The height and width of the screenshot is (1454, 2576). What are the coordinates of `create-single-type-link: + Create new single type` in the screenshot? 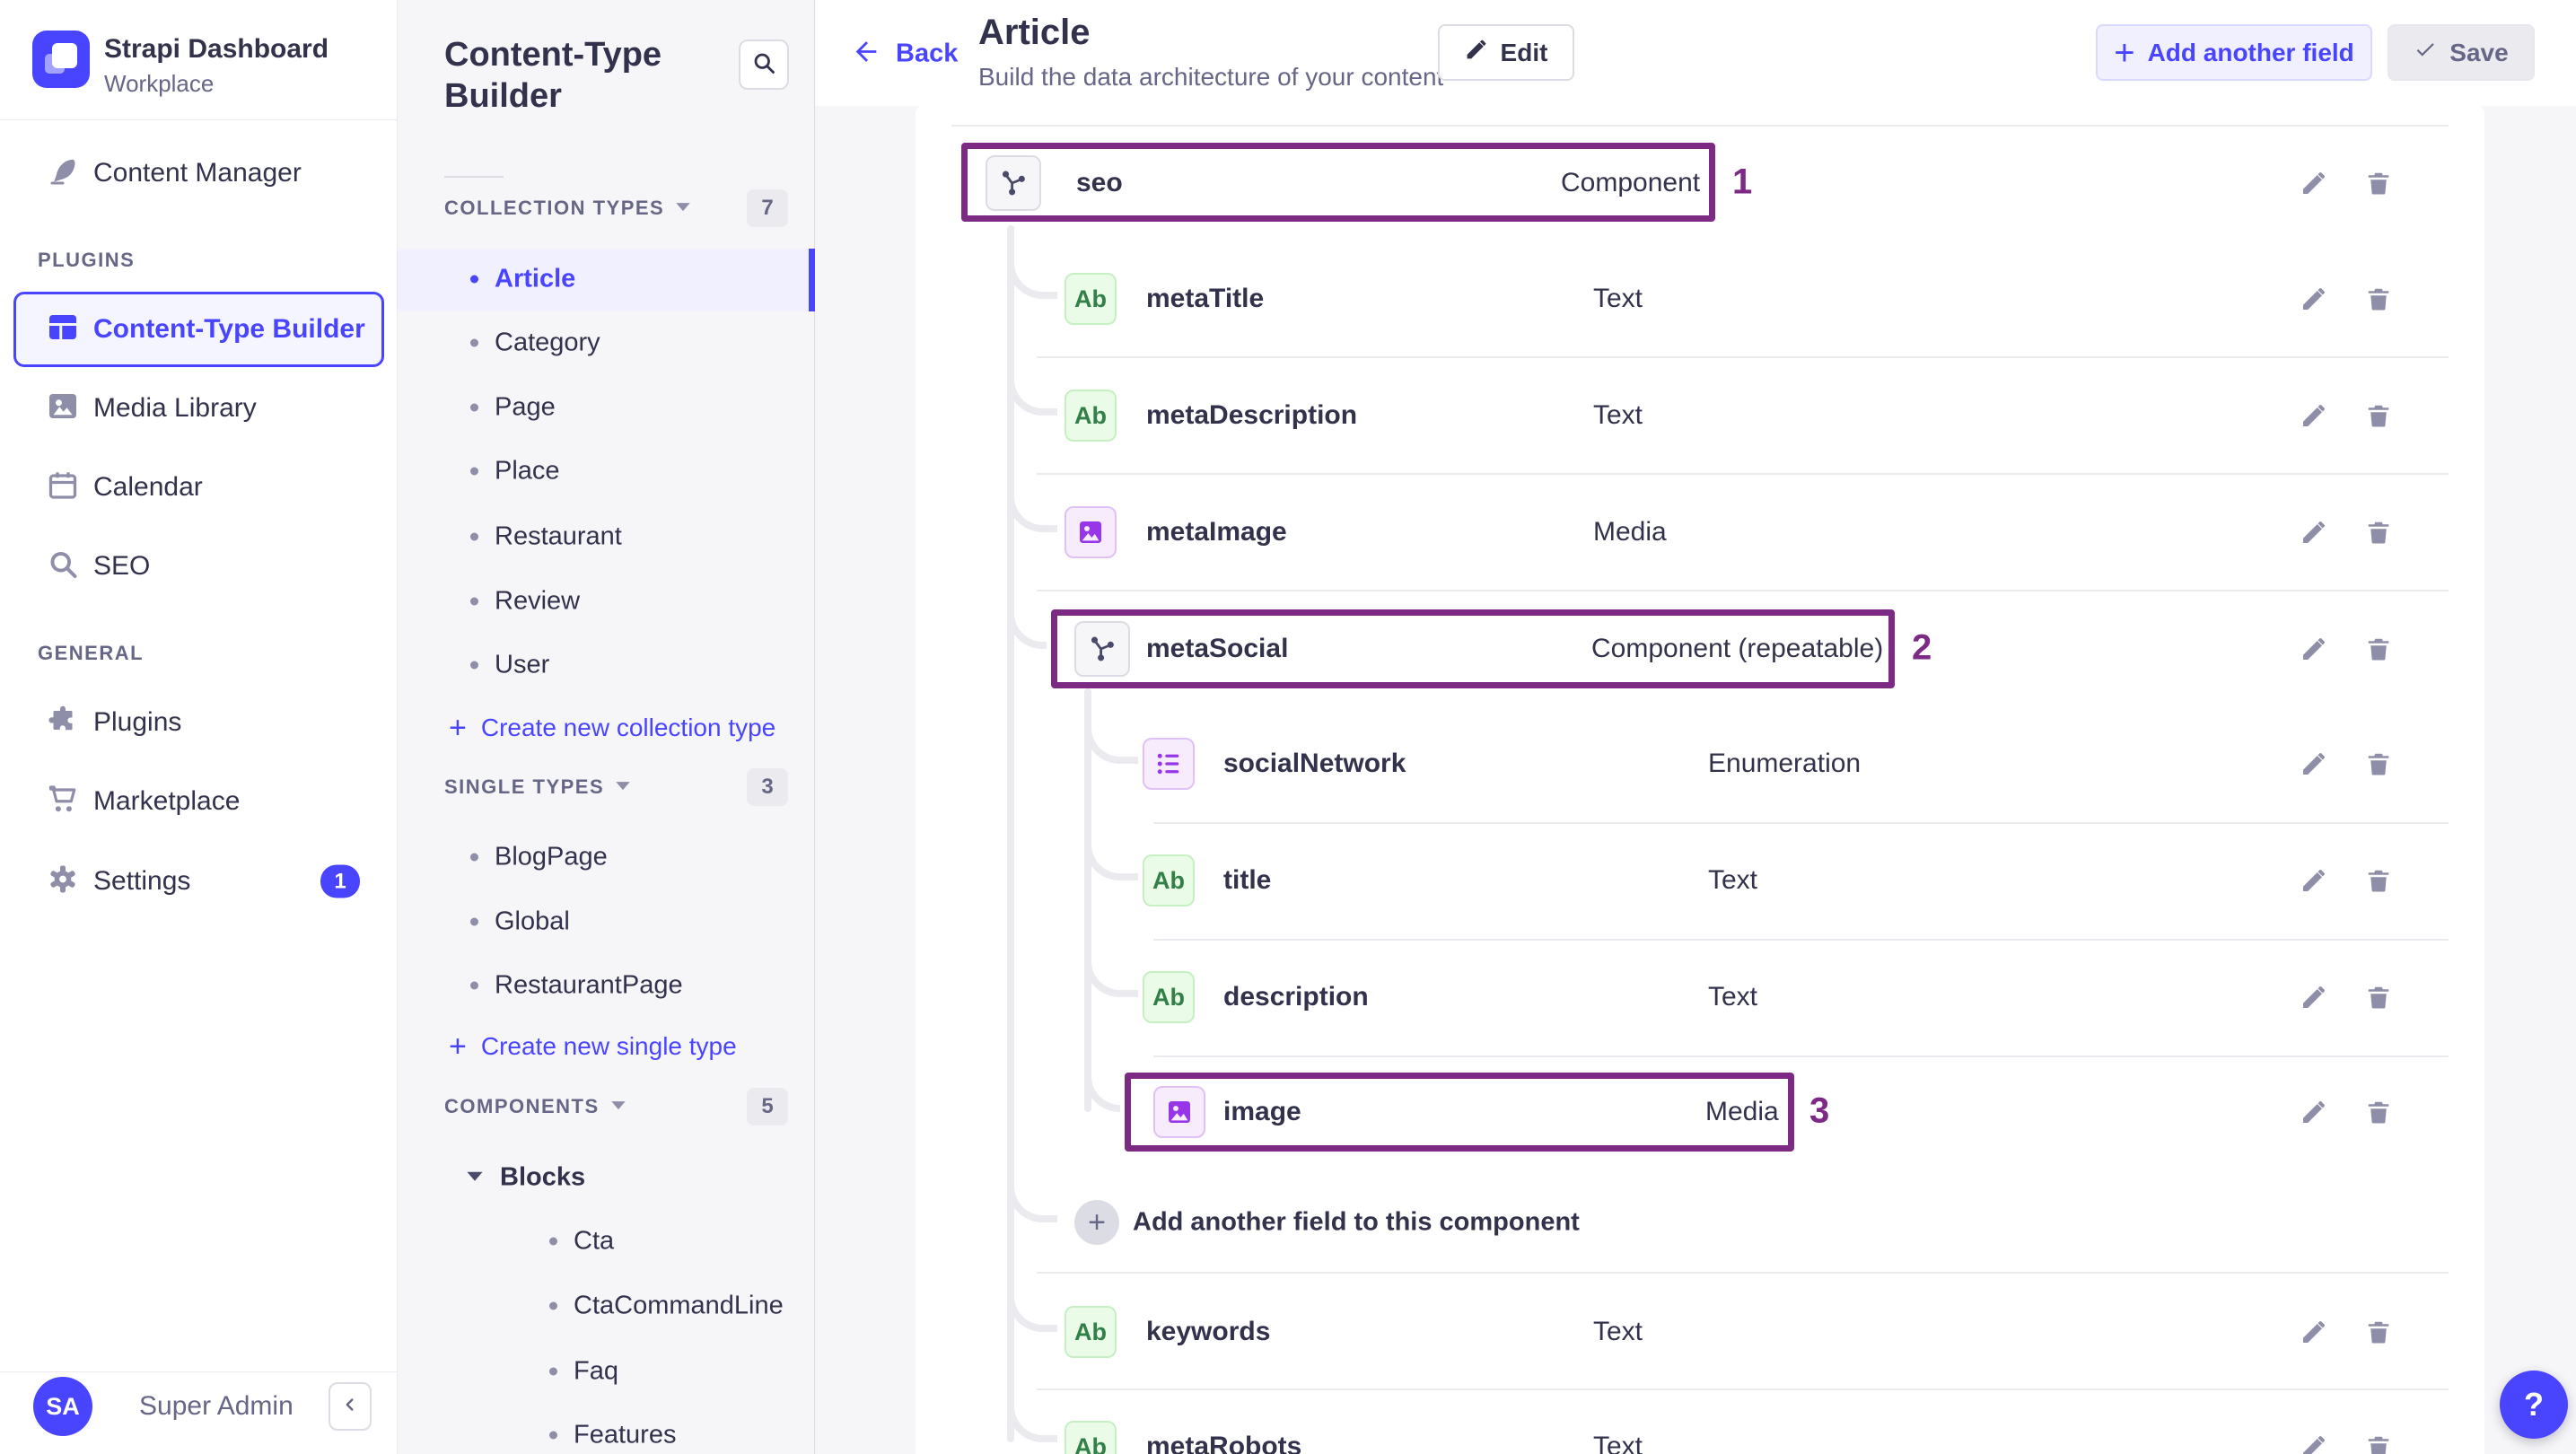 It's located at (593, 1046).